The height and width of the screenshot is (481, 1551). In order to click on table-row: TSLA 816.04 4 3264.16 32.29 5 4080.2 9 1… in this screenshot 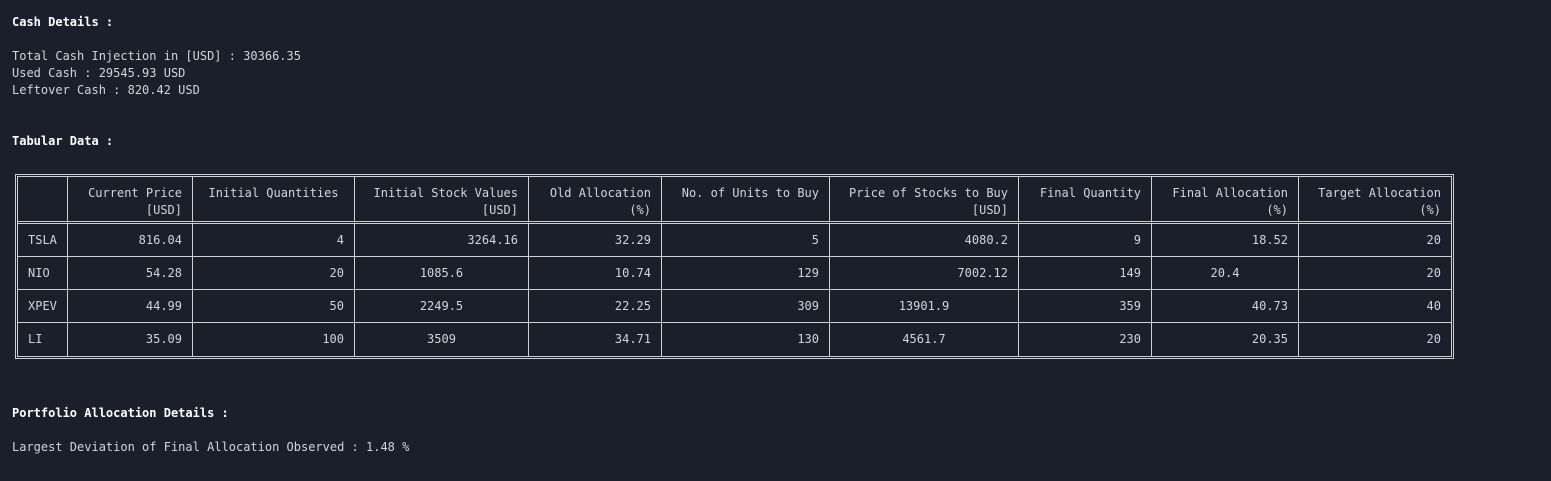, I will do `click(734, 240)`.